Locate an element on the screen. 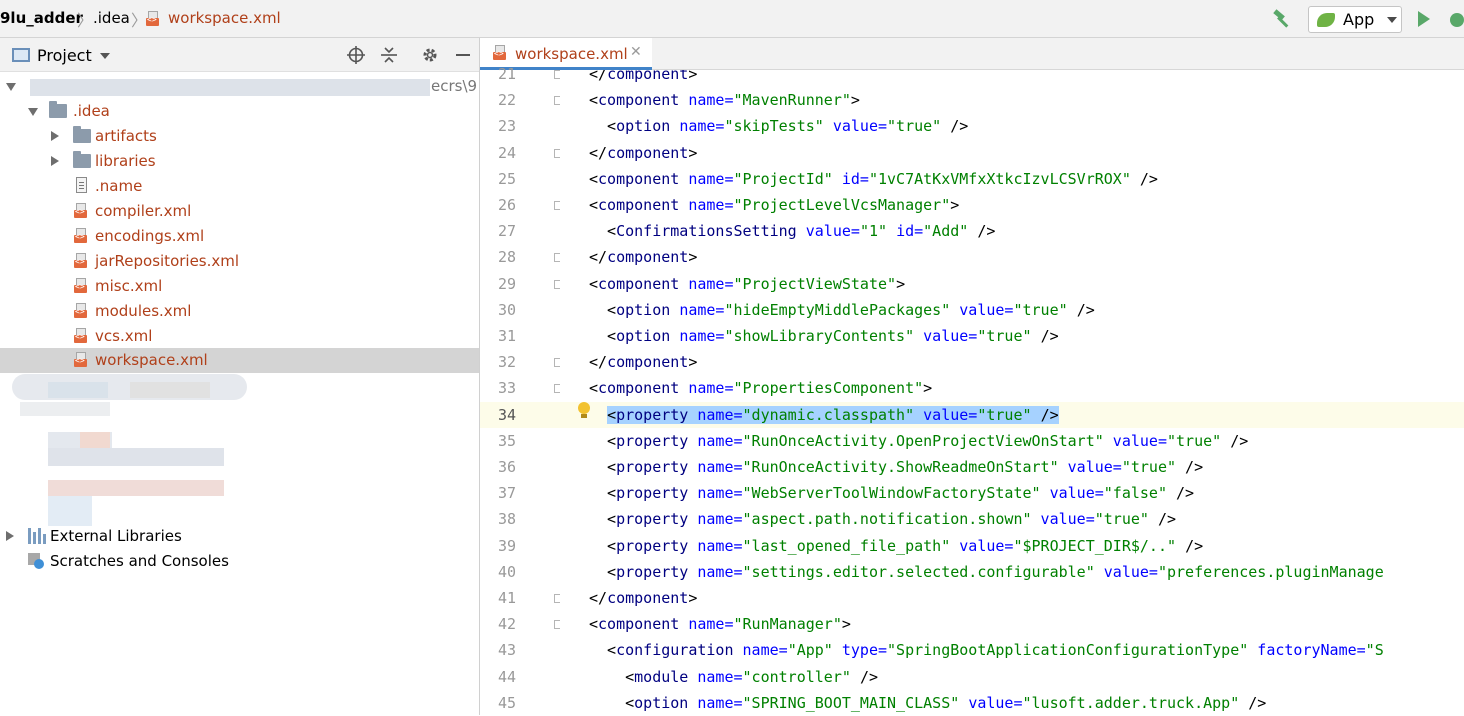 The height and width of the screenshot is (716, 1464). tree-item-label: .idea is located at coordinates (91, 111).